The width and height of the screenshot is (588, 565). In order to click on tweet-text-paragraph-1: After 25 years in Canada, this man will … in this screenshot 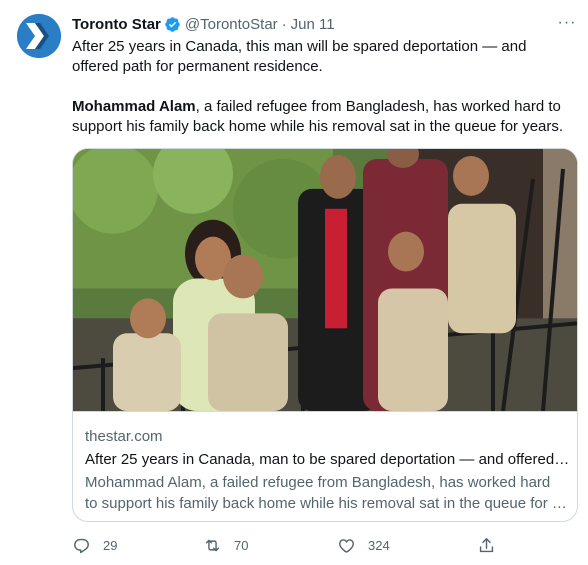, I will do `click(299, 56)`.